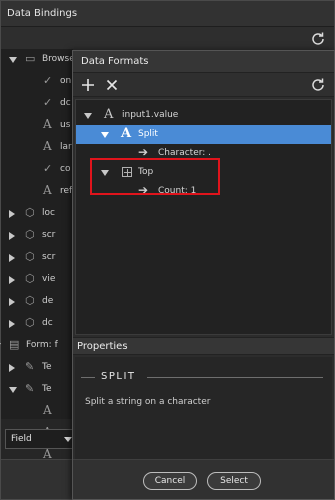  I want to click on section-title: SPLIT, so click(118, 376).